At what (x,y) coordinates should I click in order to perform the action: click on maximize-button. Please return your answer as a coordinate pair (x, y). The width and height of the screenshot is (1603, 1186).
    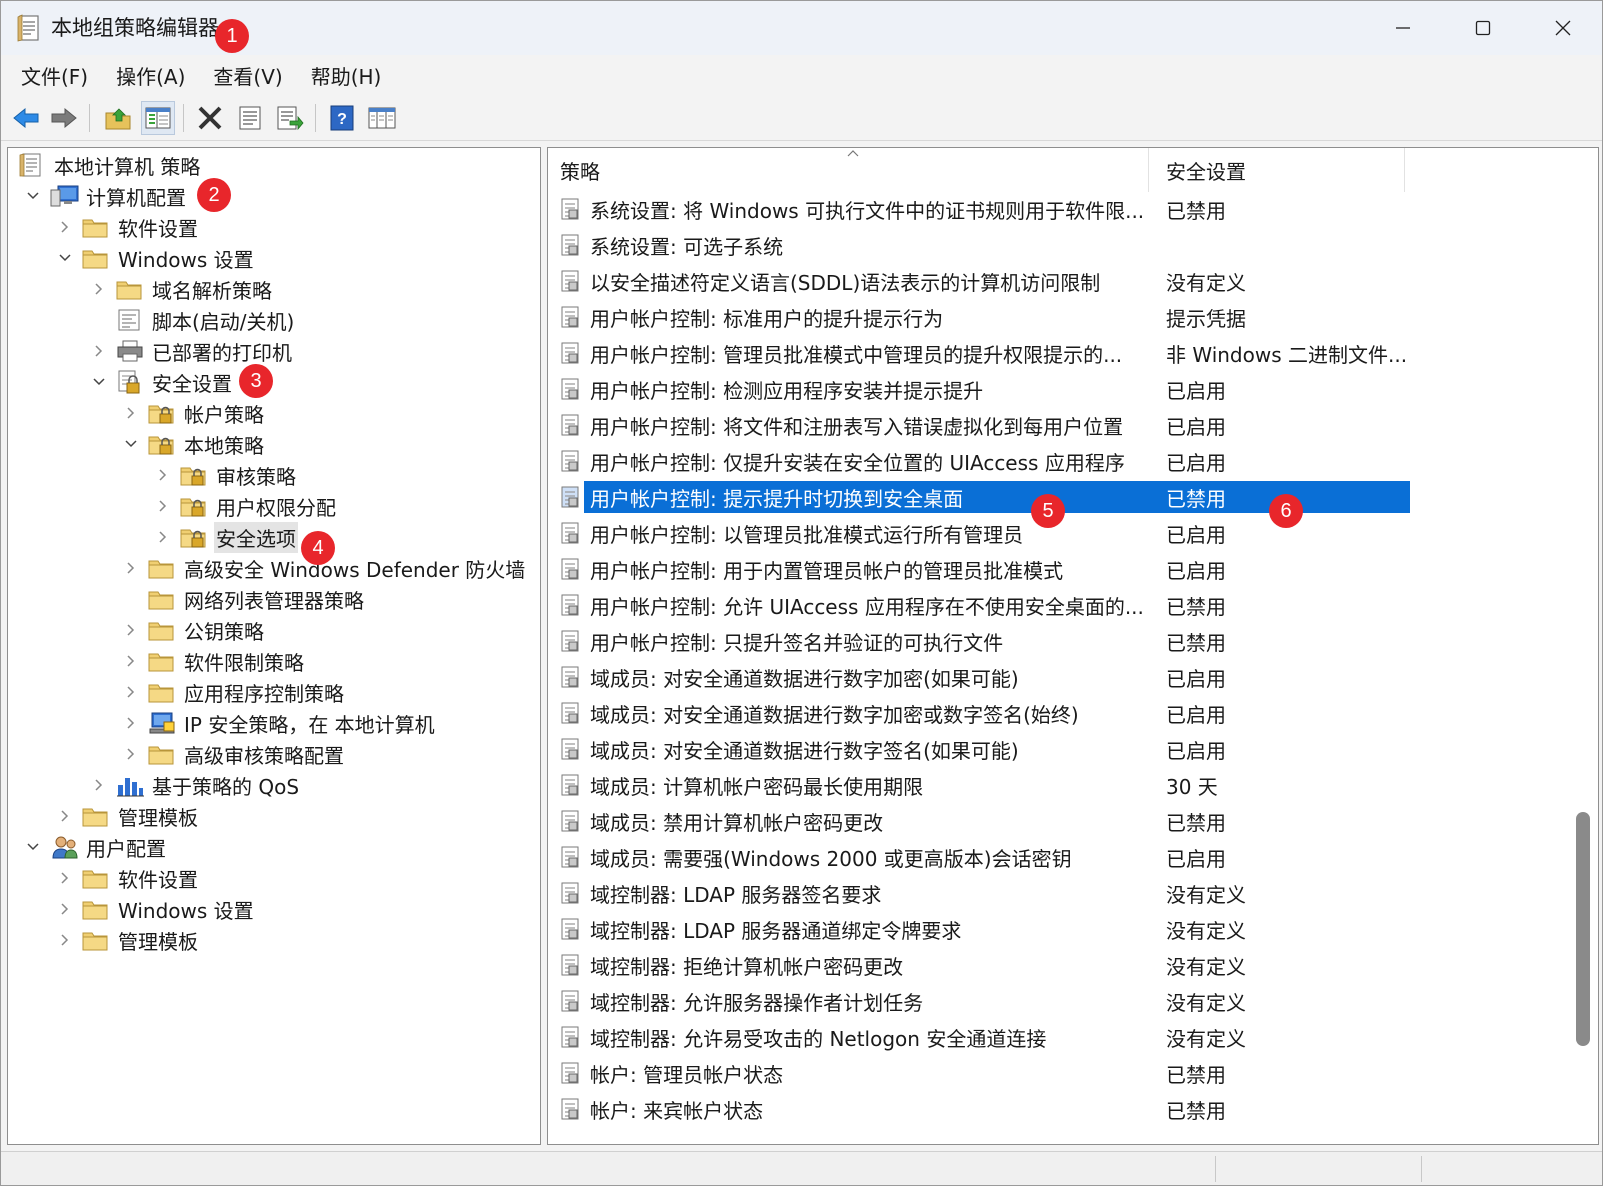
    Looking at the image, I should click on (1483, 28).